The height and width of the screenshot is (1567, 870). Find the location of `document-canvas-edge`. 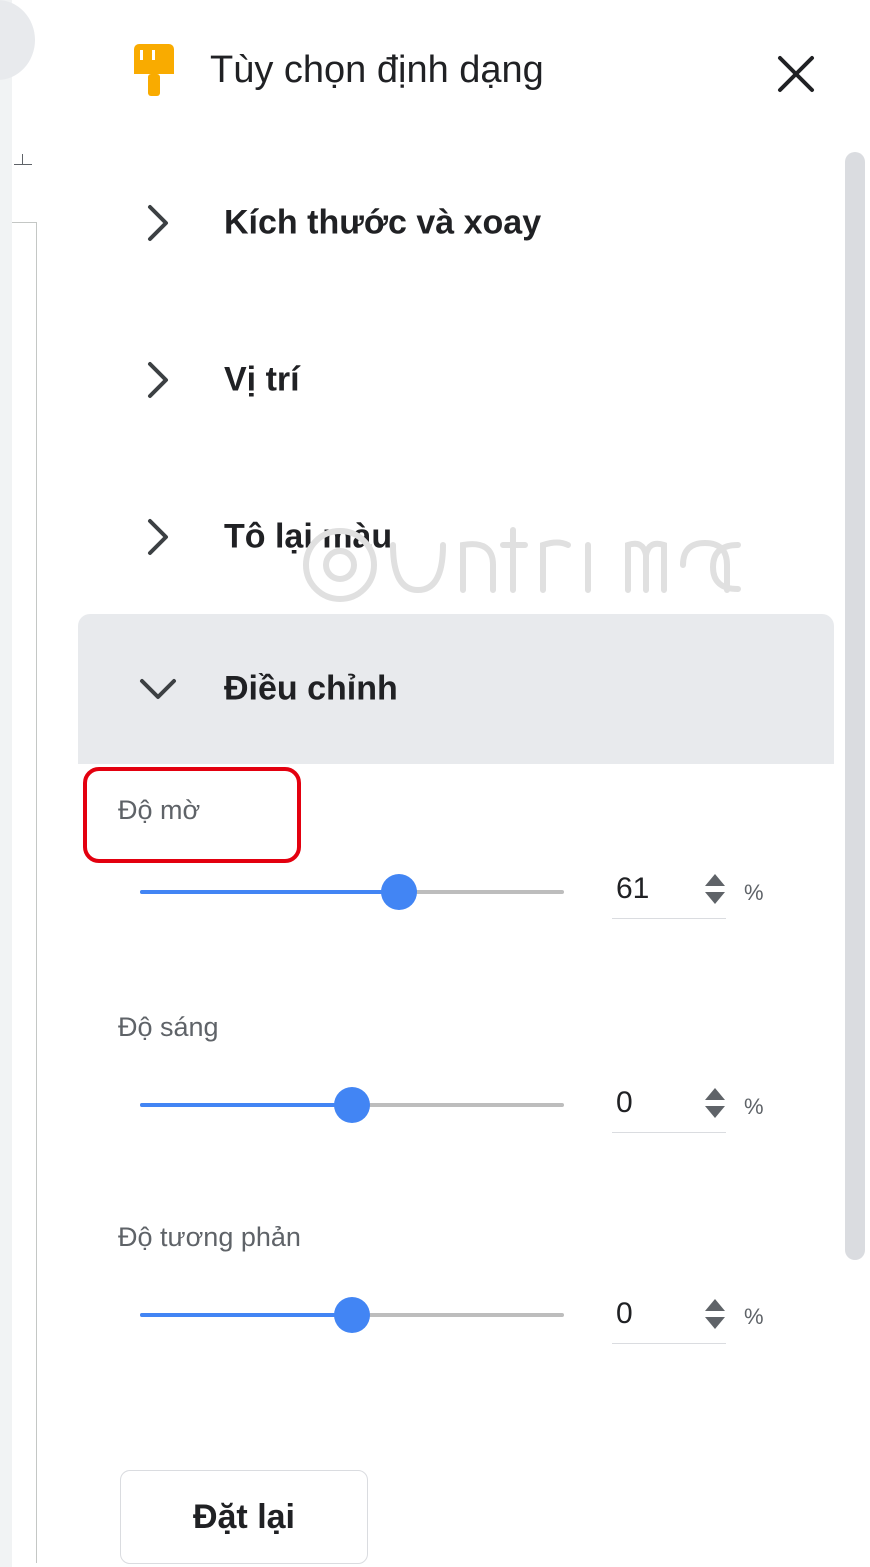

document-canvas-edge is located at coordinates (6, 783).